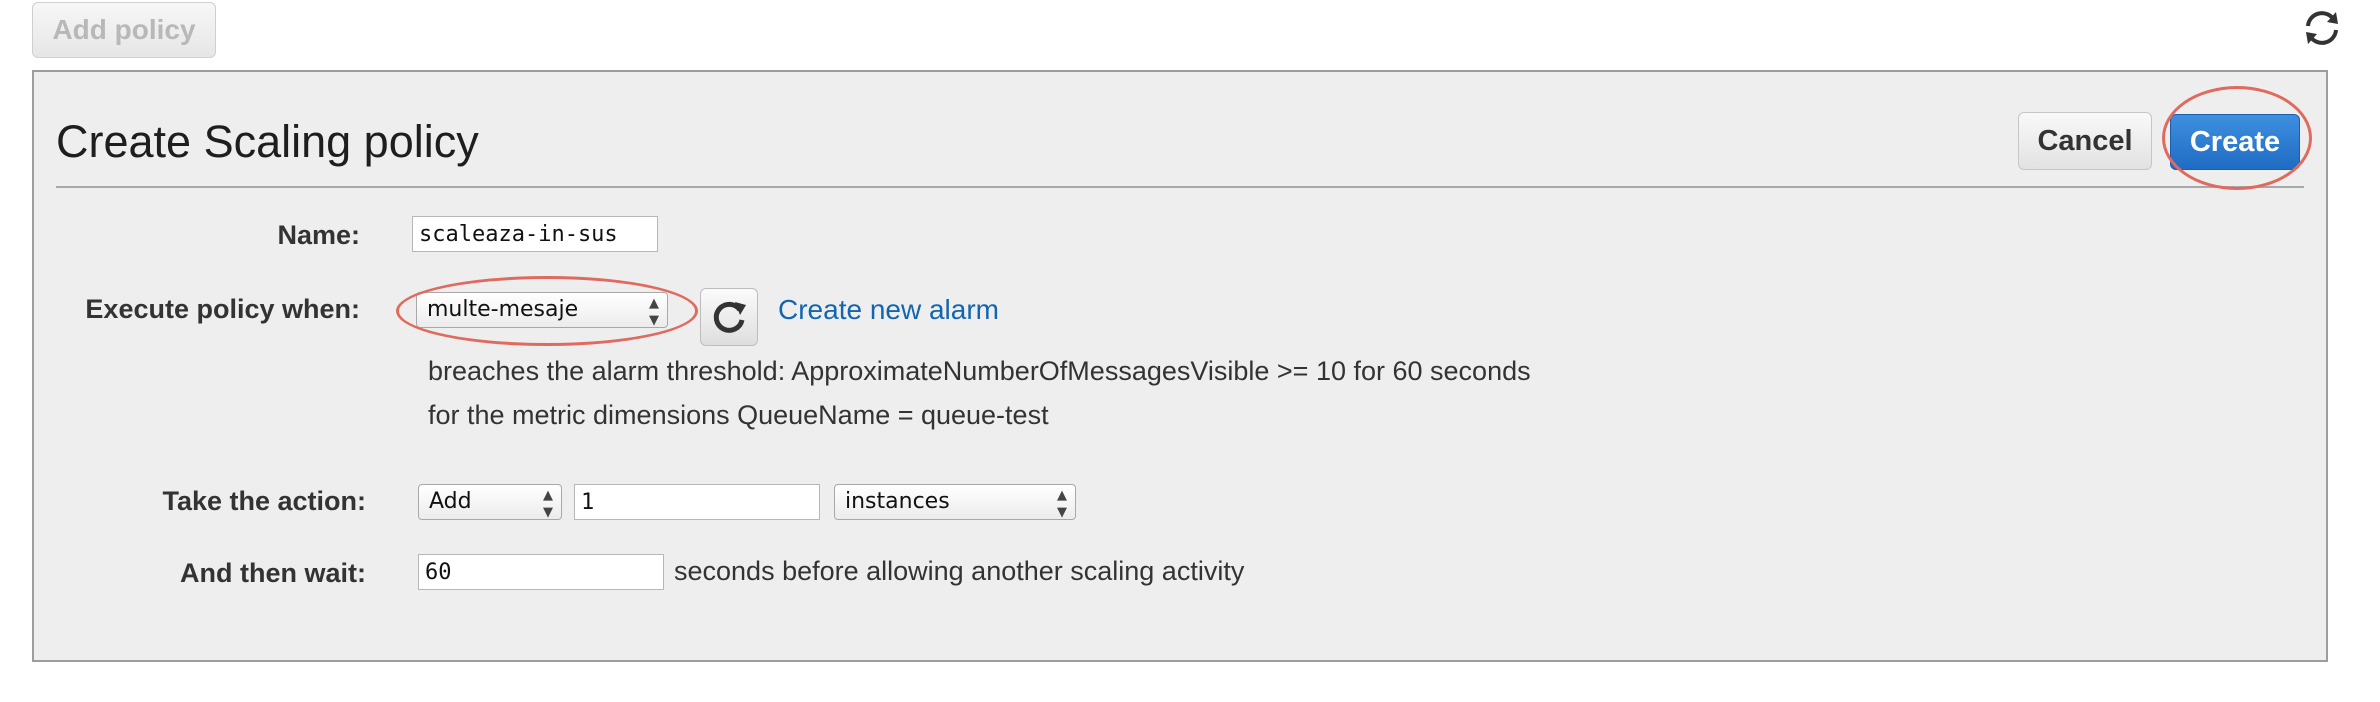 The image size is (2380, 702). What do you see at coordinates (1180, 187) in the screenshot?
I see `title-divider` at bounding box center [1180, 187].